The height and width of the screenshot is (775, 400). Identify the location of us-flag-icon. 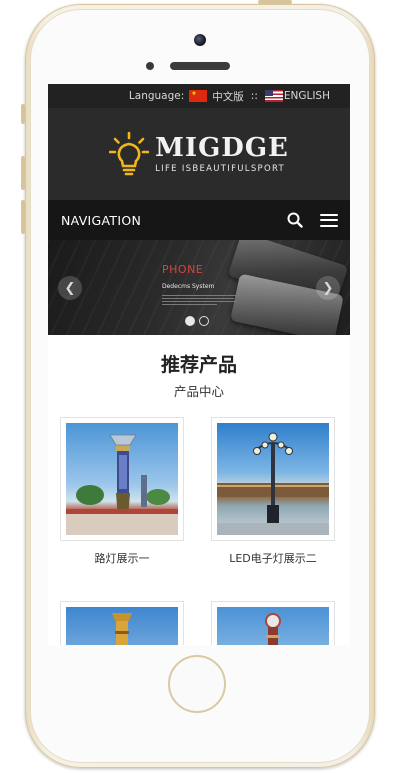
(273, 96).